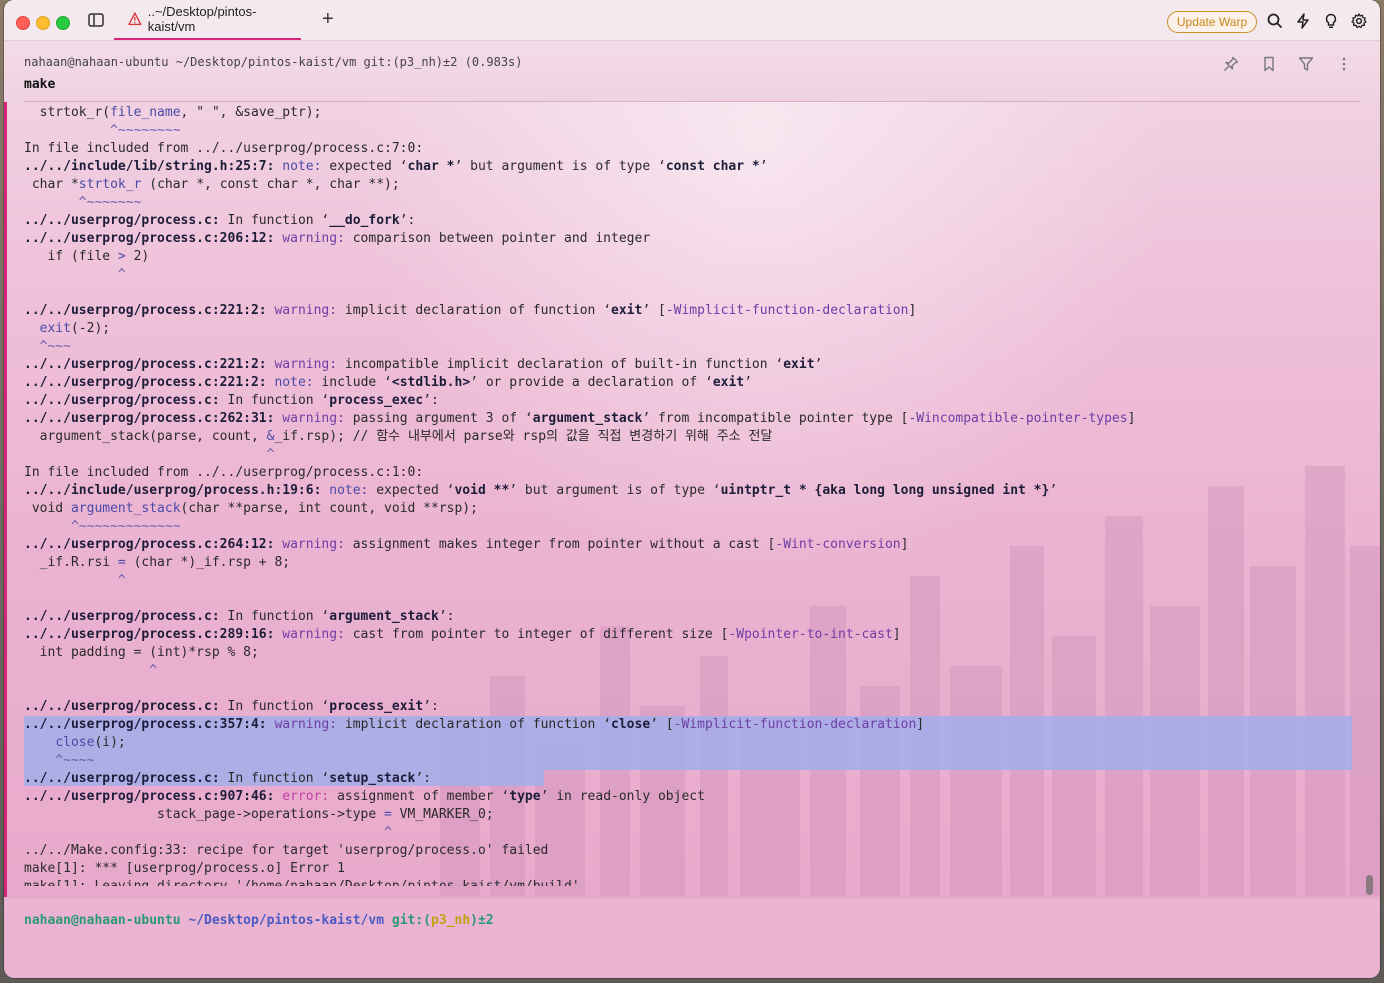  What do you see at coordinates (302, 796) in the screenshot?
I see `output-segment: error:` at bounding box center [302, 796].